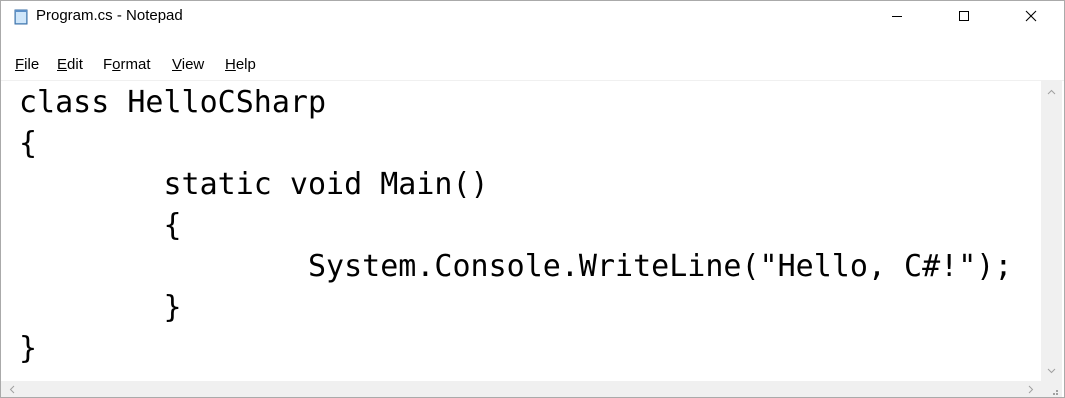  I want to click on vertical-scrollbar, so click(1051, 231).